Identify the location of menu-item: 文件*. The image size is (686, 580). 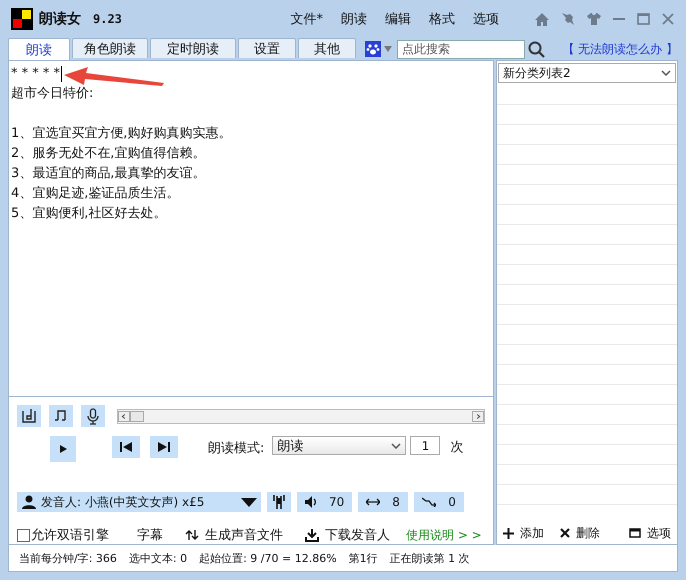
(306, 19).